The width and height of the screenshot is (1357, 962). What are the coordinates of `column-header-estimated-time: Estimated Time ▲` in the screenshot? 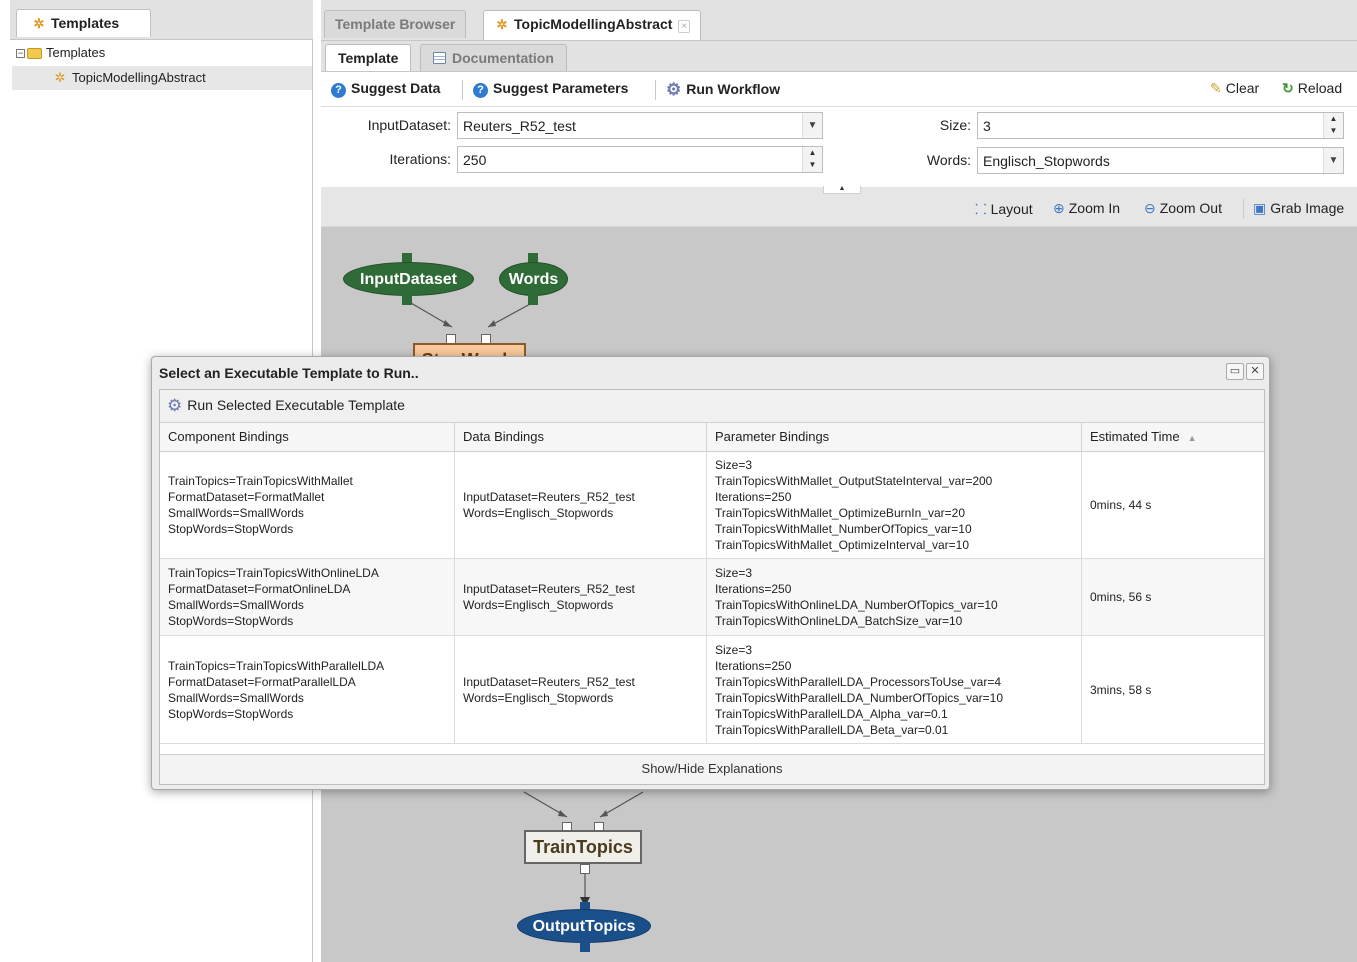 It's located at (1173, 437).